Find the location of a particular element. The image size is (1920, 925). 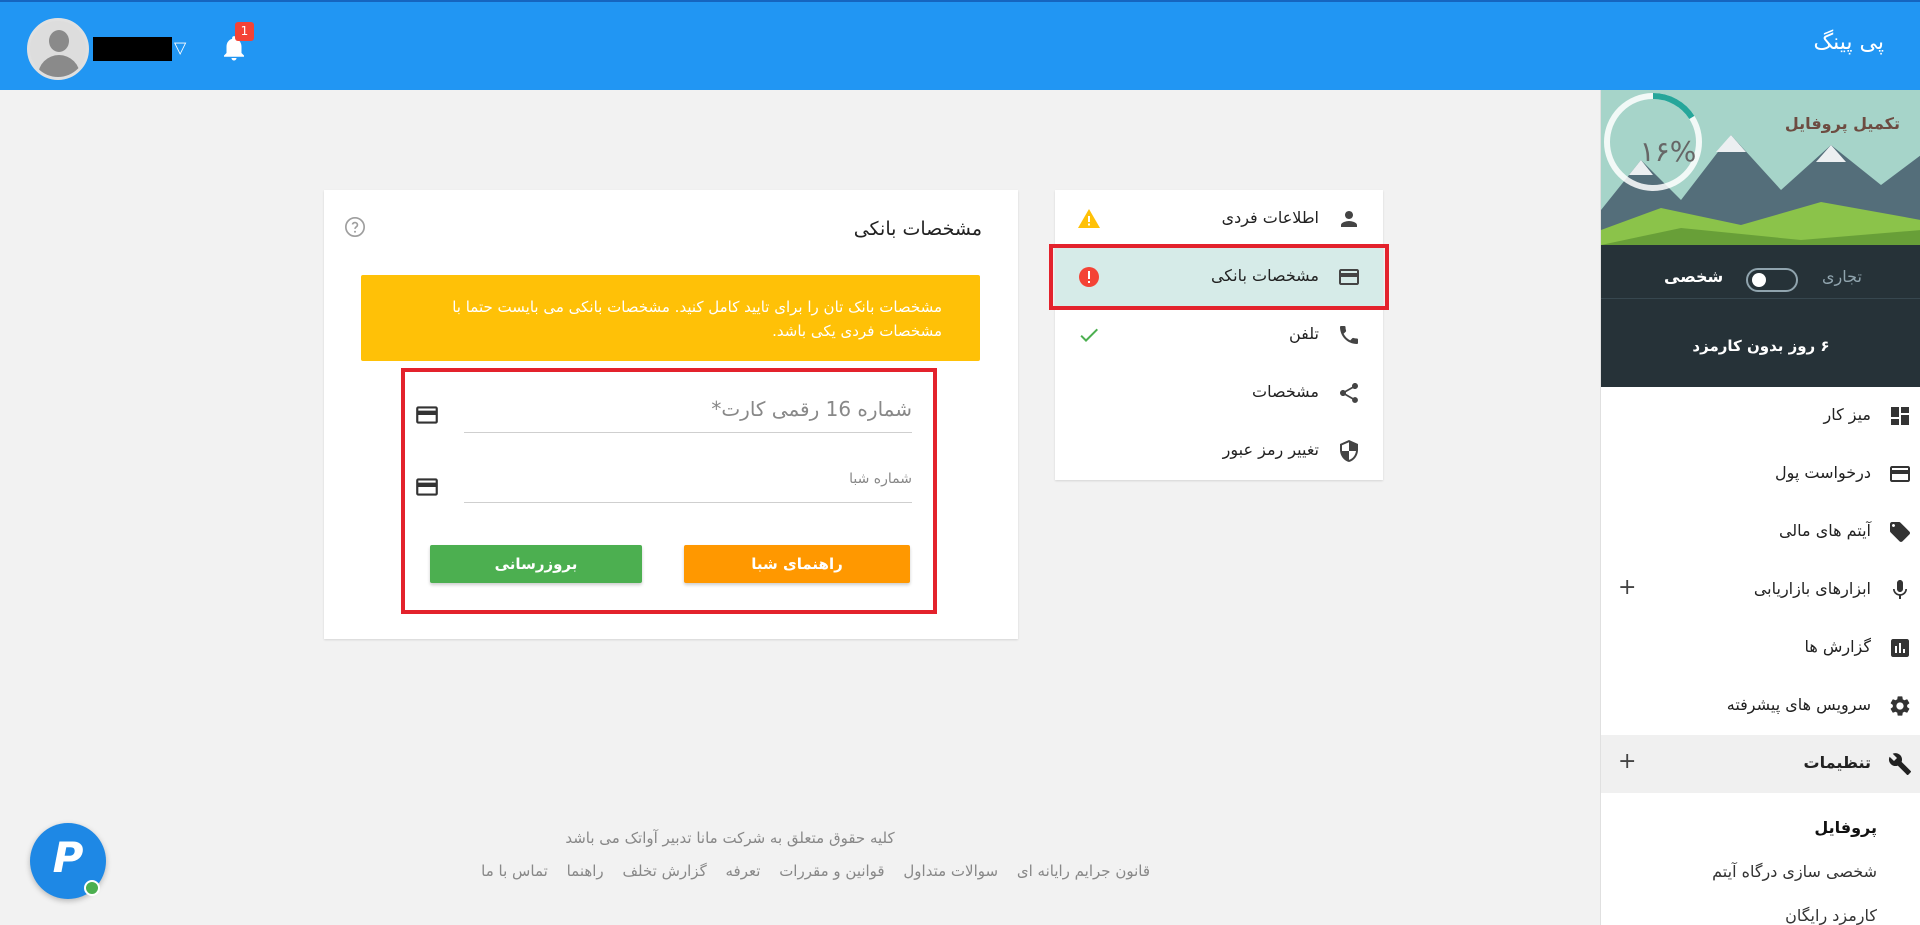

footer-link: گزارش تخلف is located at coordinates (664, 871).